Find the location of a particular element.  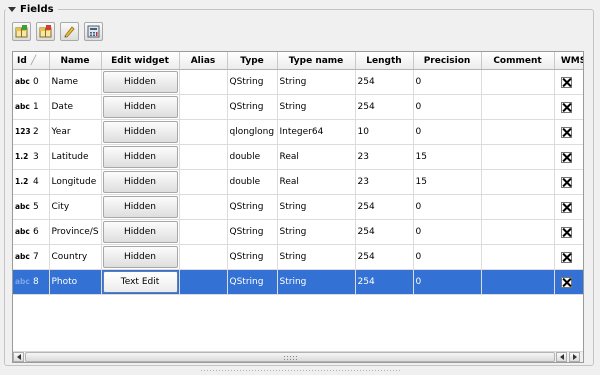

cell-id: 1.2 3 is located at coordinates (31, 157).